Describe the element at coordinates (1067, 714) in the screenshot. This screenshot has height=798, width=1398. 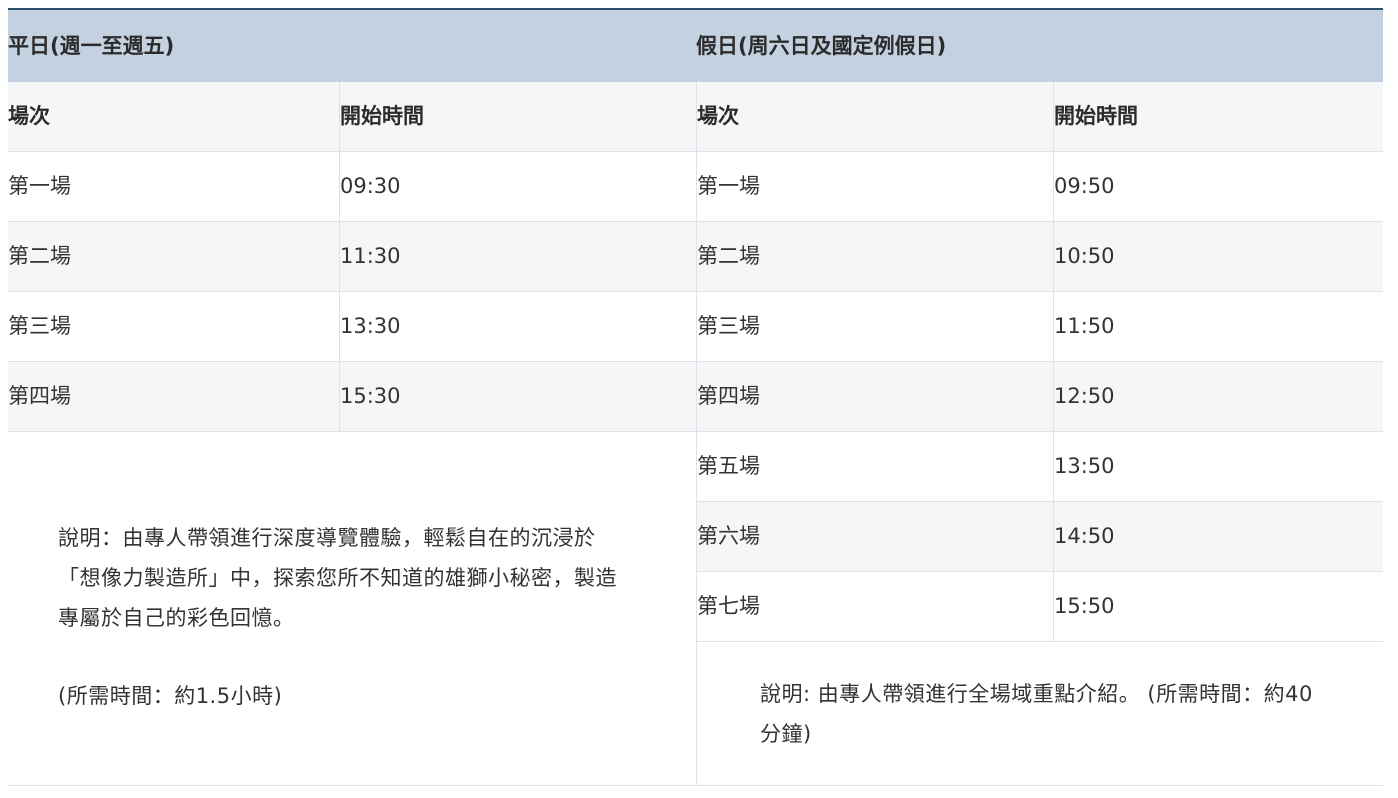
I see `holiday-note: 說明: 由專人帶領進行全場域重點介紹。 (所需時間：約40 分鐘)` at that location.